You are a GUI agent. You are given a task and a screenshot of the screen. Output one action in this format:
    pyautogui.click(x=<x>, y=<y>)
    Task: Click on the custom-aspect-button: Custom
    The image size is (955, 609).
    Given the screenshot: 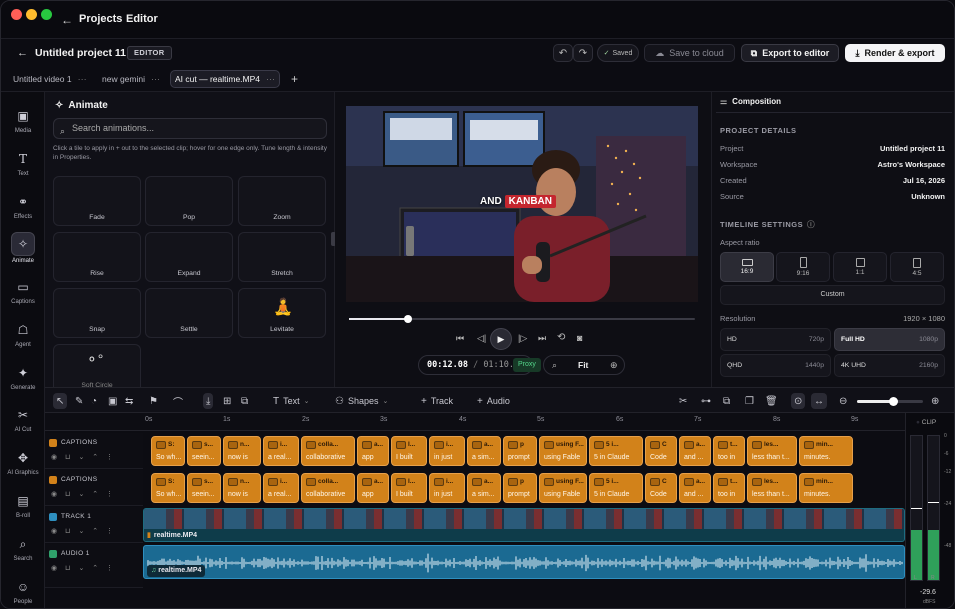 What is the action you would take?
    pyautogui.click(x=832, y=295)
    